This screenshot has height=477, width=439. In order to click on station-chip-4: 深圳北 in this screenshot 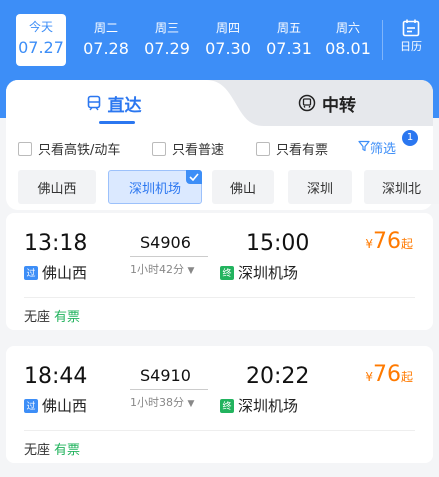, I will do `click(401, 187)`.